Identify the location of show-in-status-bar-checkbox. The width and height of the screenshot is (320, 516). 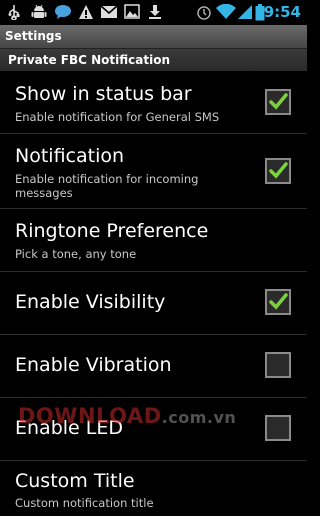
(278, 102).